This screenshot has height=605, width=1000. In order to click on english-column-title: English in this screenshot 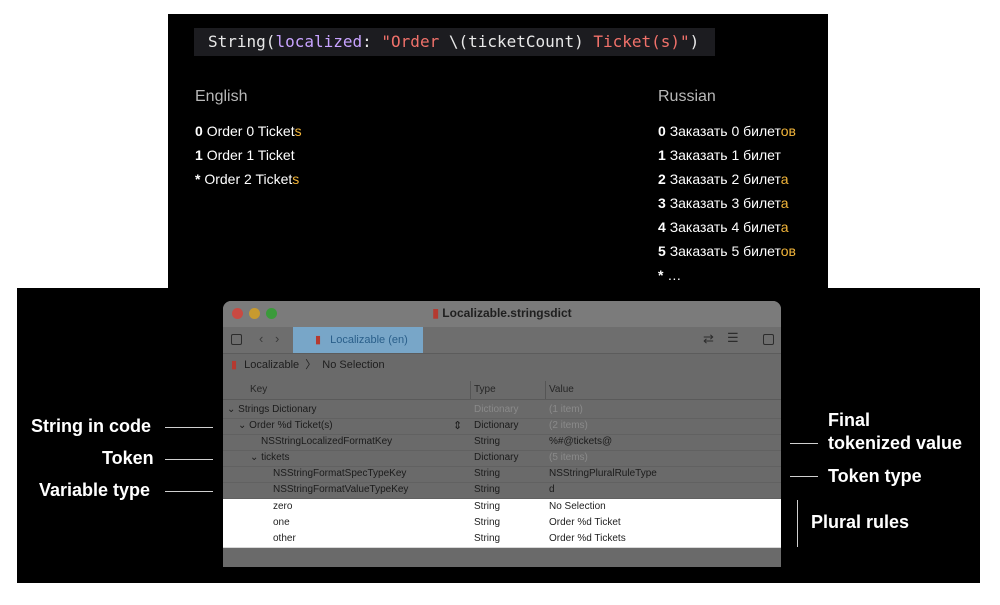, I will do `click(221, 96)`.